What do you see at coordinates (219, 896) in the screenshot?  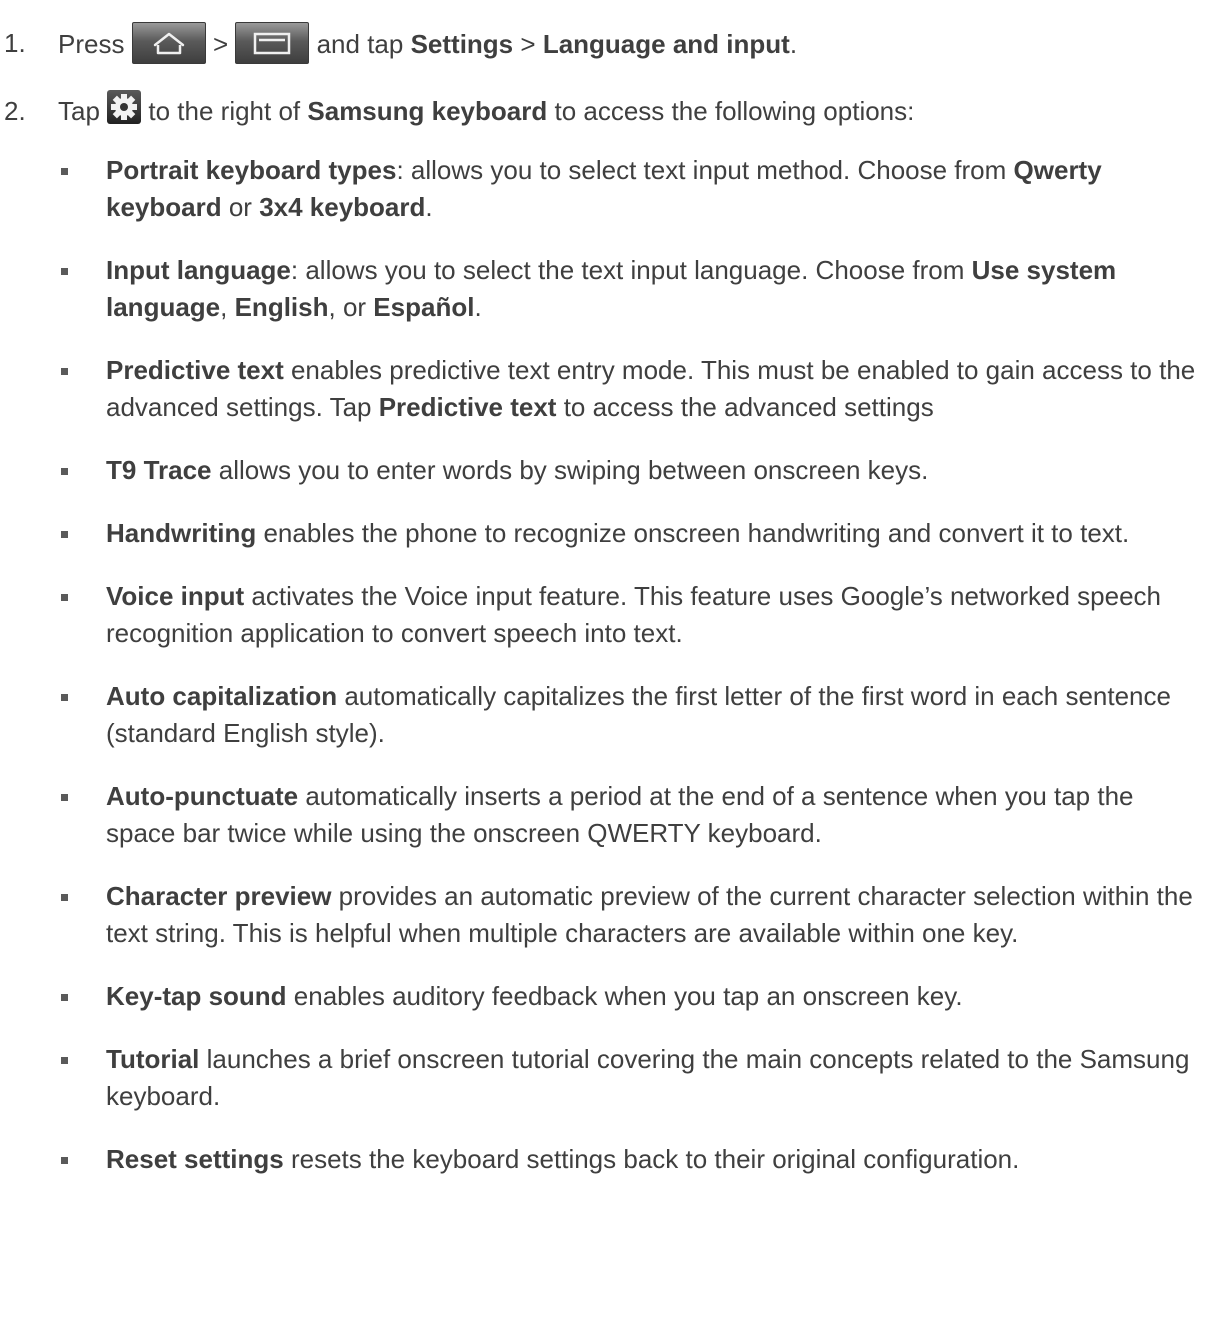 I see `option-term: Character preview` at bounding box center [219, 896].